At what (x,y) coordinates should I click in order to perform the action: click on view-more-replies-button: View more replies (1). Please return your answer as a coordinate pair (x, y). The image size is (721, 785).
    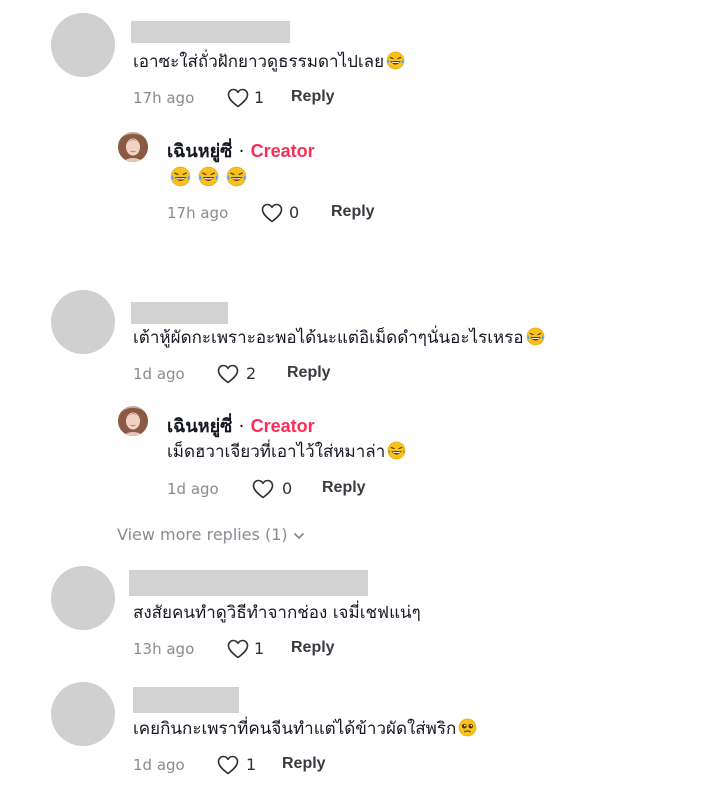
    Looking at the image, I should click on (211, 534).